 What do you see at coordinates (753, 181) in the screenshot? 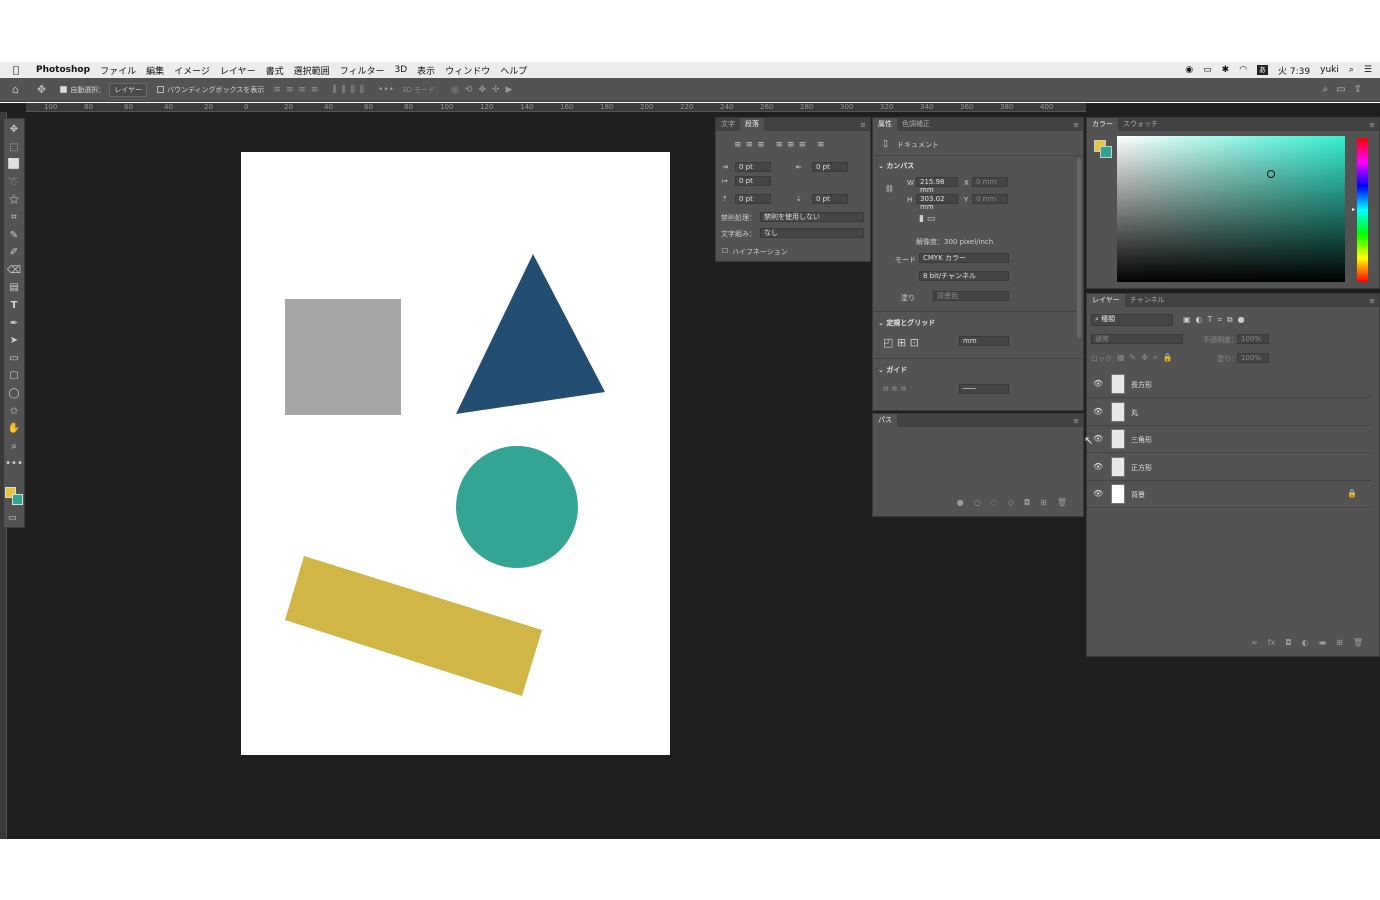
I see `indent-first-line-field: 0 pt` at bounding box center [753, 181].